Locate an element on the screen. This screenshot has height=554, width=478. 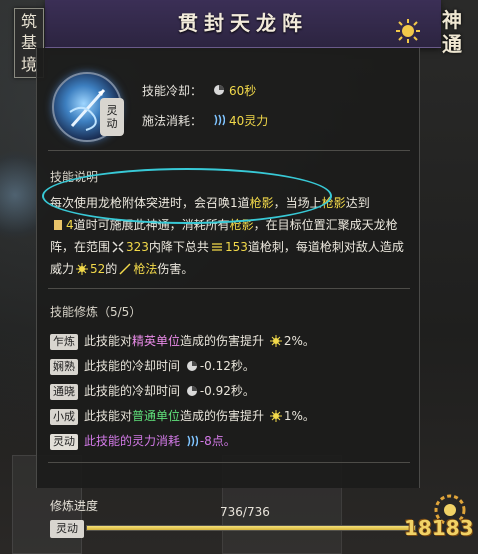
cultivation-row: 通晓 此技能的冷却时间 -0.92秒。 is located at coordinates (152, 391).